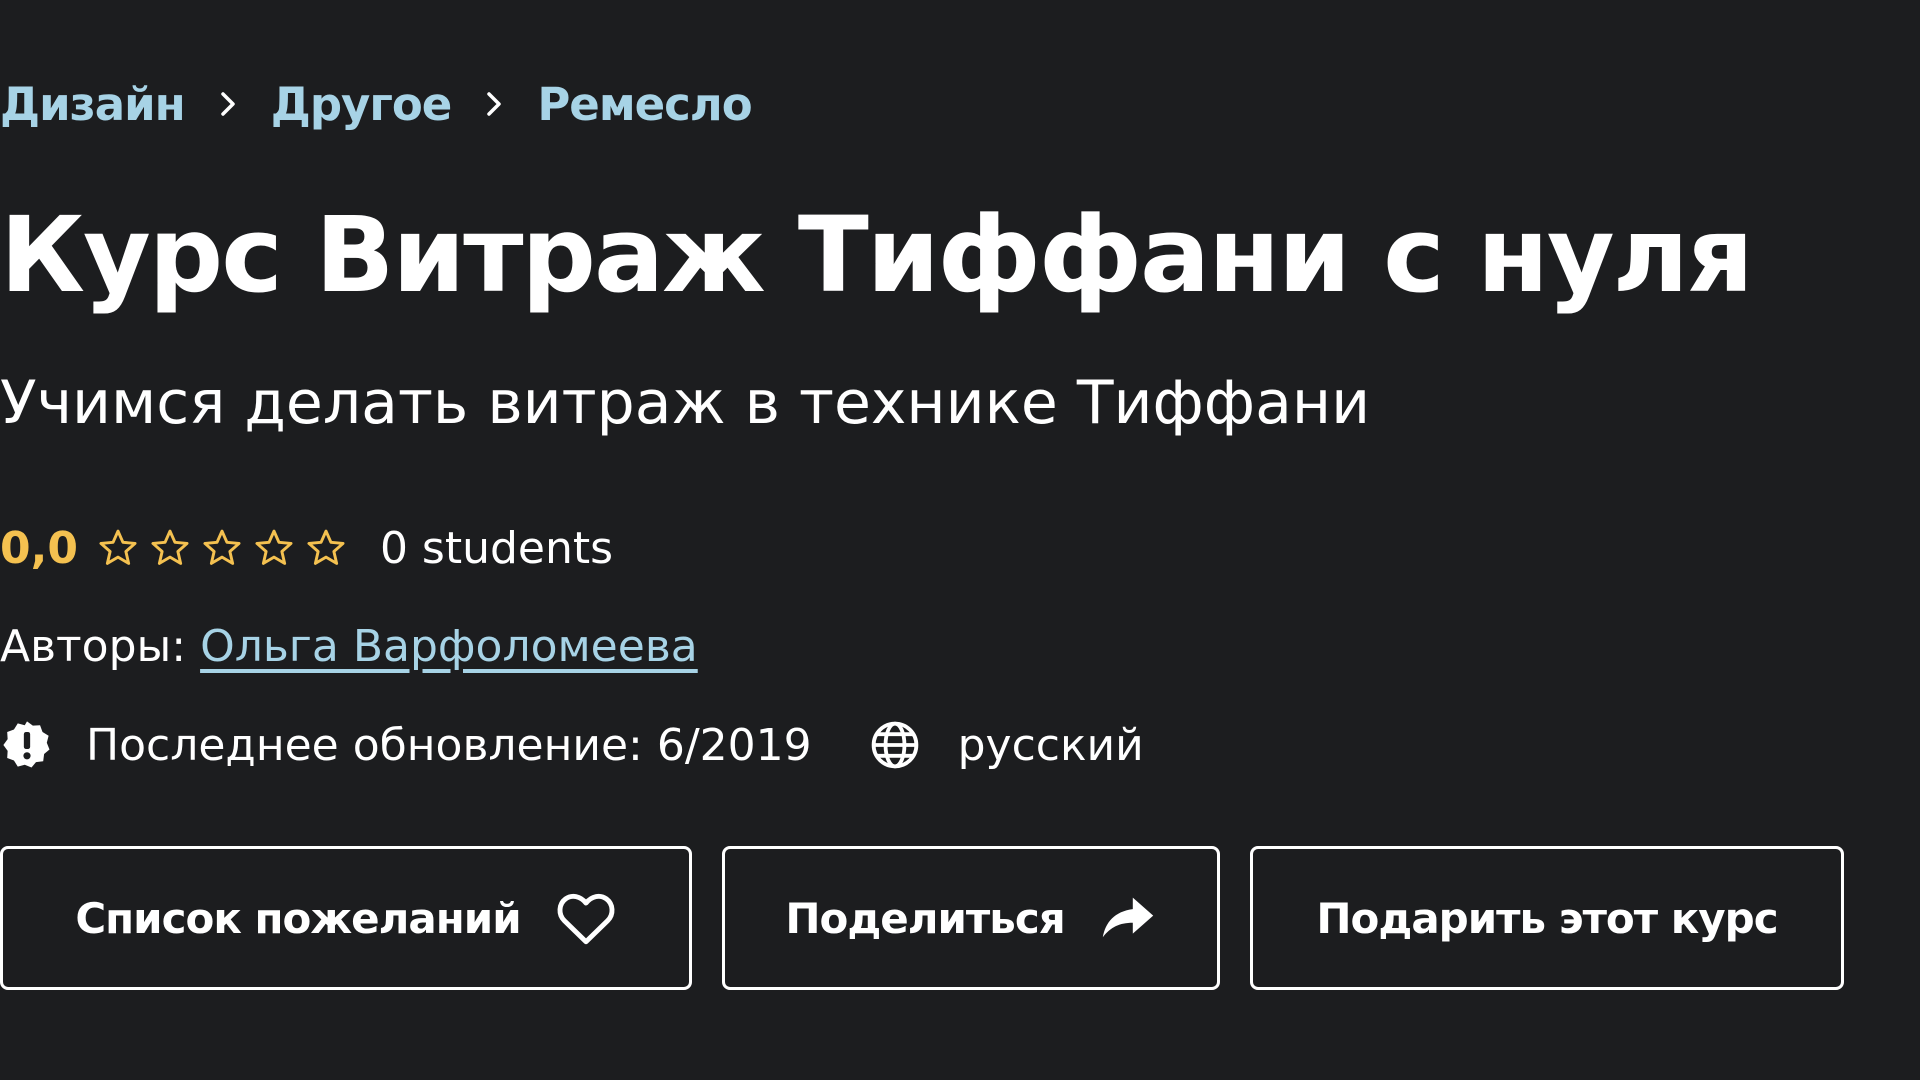 This screenshot has height=1080, width=1920. Describe the element at coordinates (39, 548) in the screenshot. I see `rating-value: 0,0` at that location.